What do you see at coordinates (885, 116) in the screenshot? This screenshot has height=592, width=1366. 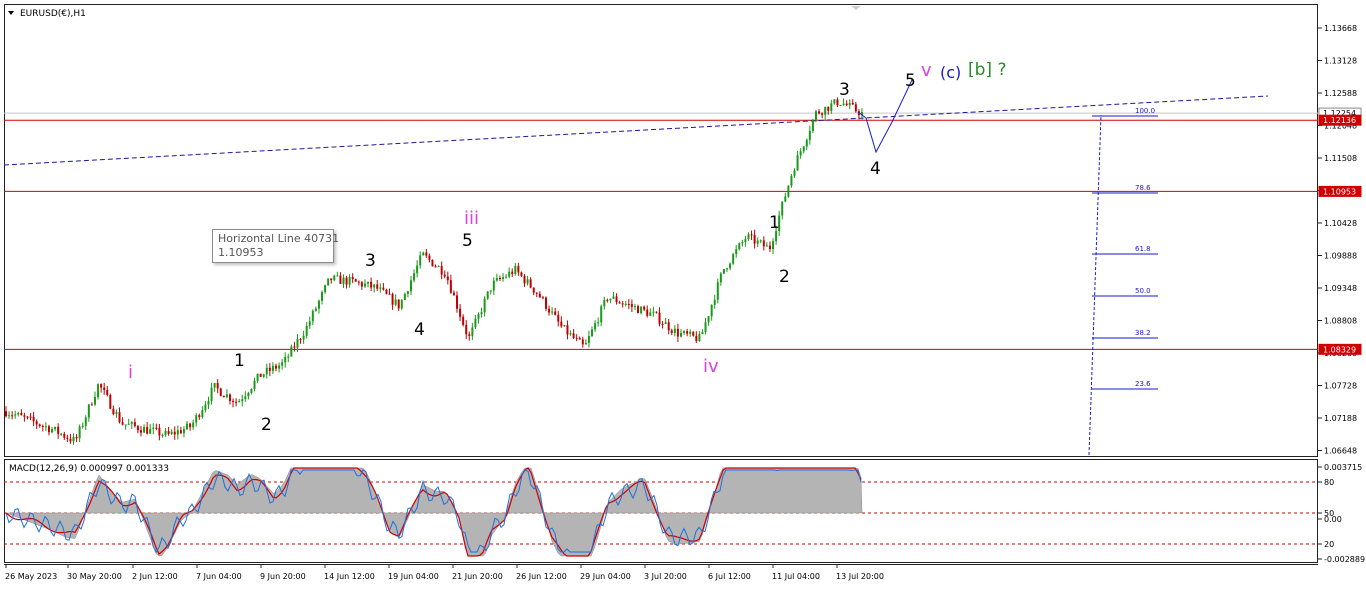 I see `projection-path` at bounding box center [885, 116].